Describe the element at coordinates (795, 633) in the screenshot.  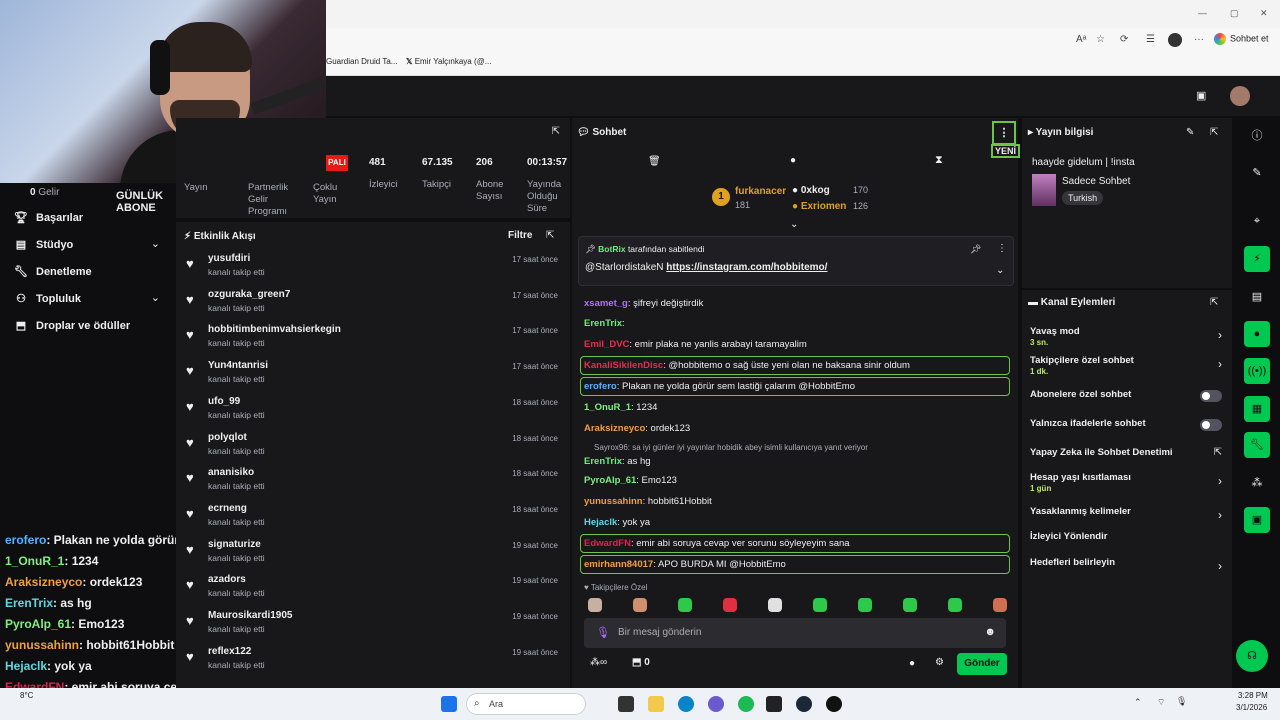
I see `chat-input: 🎙︎ Bir mesaj gönderin ☻` at that location.